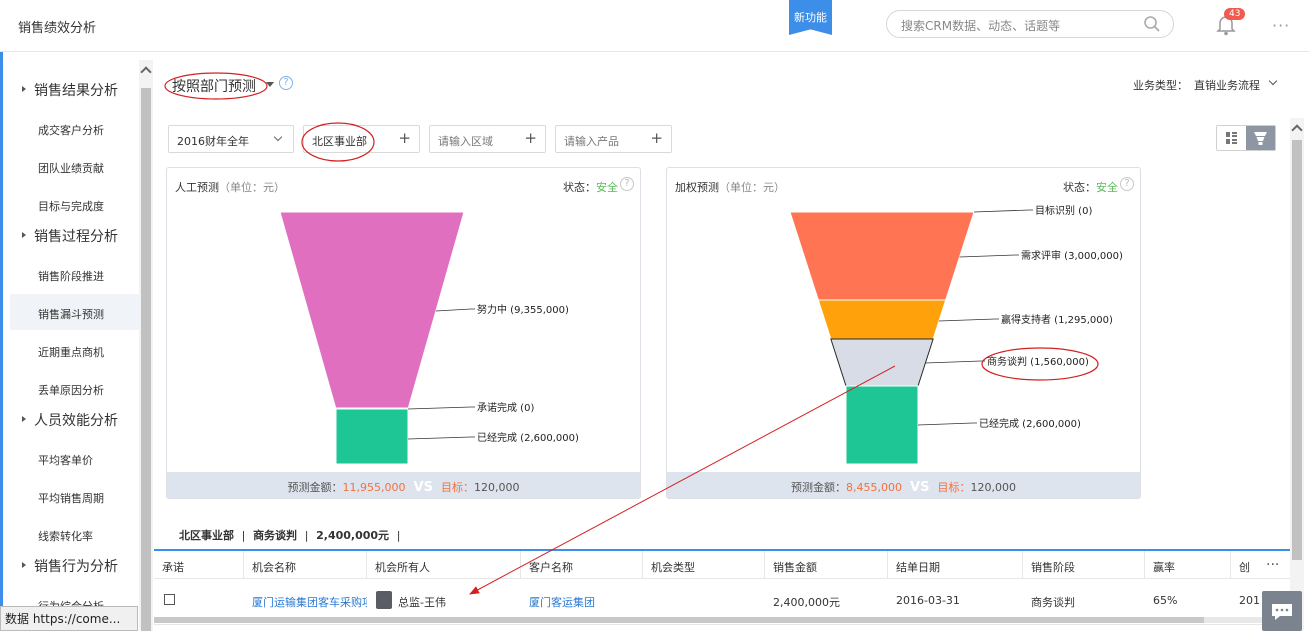 Image resolution: width=1309 pixels, height=634 pixels. I want to click on search-icon, so click(1152, 24).